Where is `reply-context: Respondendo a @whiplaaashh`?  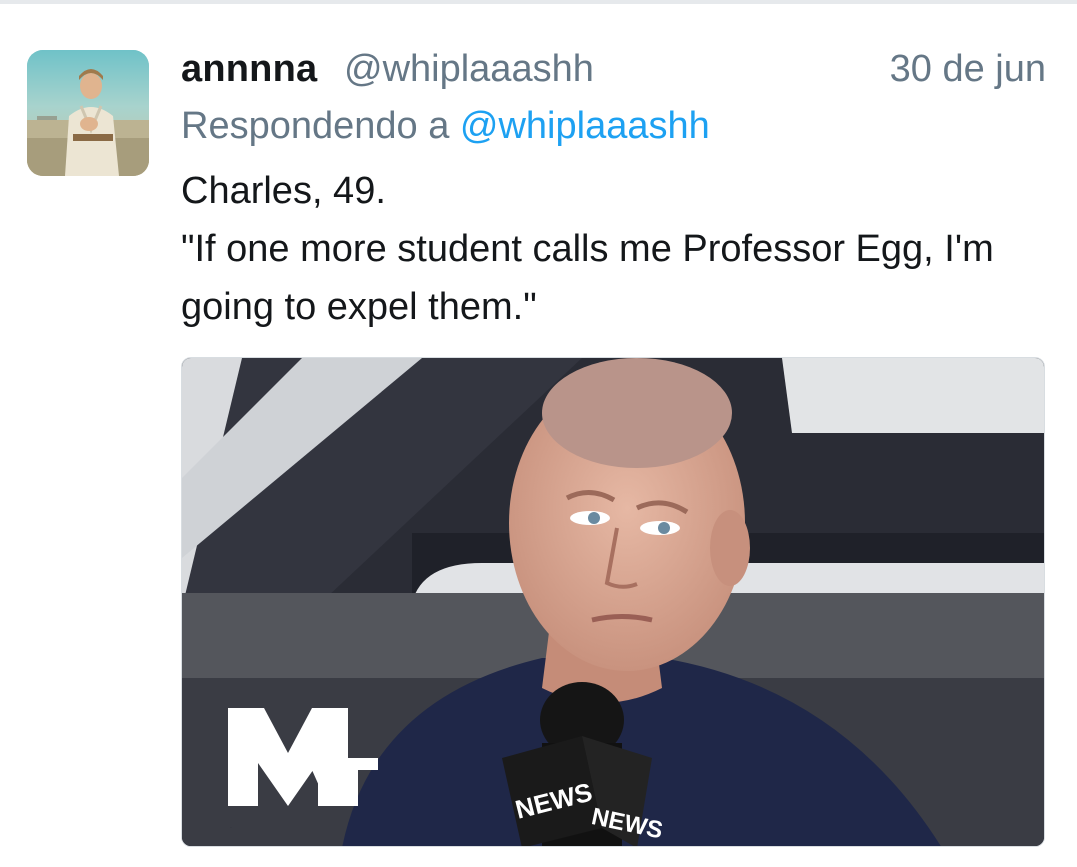
reply-context: Respondendo a @whiplaaashh is located at coordinates (445, 126).